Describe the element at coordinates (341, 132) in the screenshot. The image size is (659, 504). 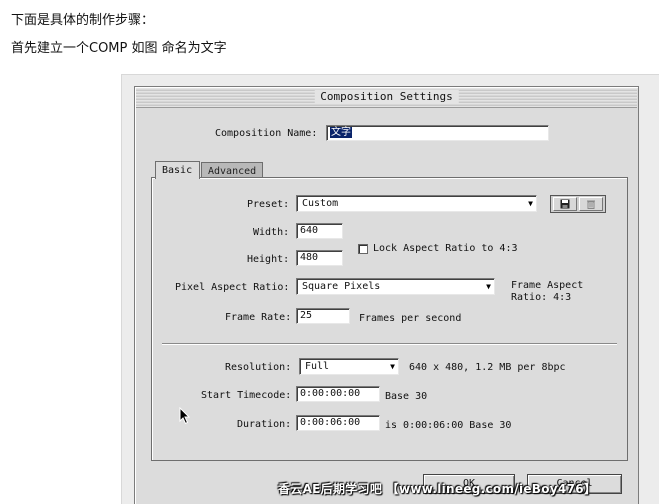
I see `composition-name-value: 文字` at that location.